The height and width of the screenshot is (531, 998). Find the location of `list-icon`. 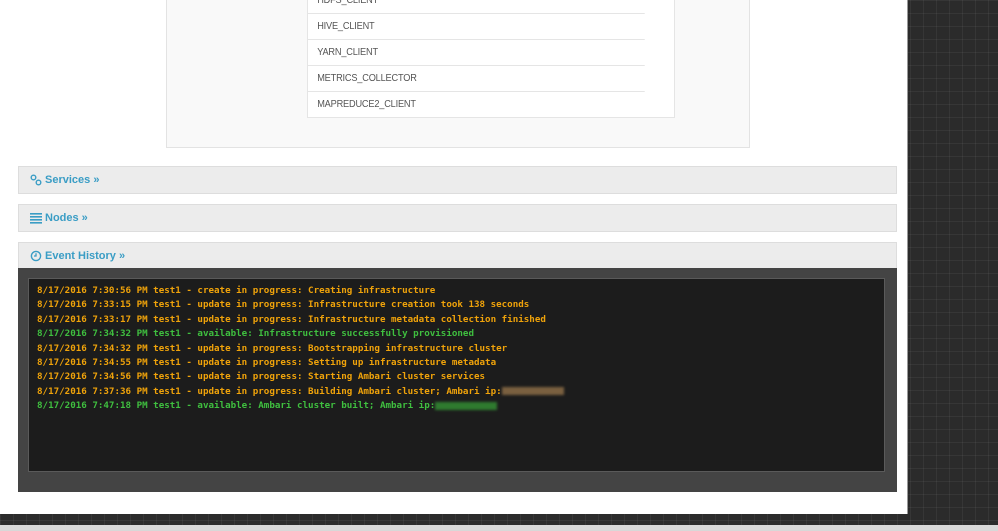

list-icon is located at coordinates (36, 218).